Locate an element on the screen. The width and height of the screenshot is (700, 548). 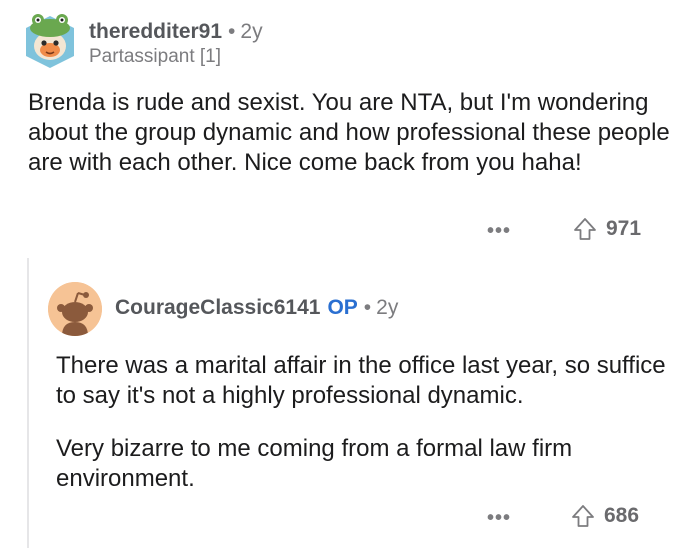
op-badge: OP is located at coordinates (342, 307).